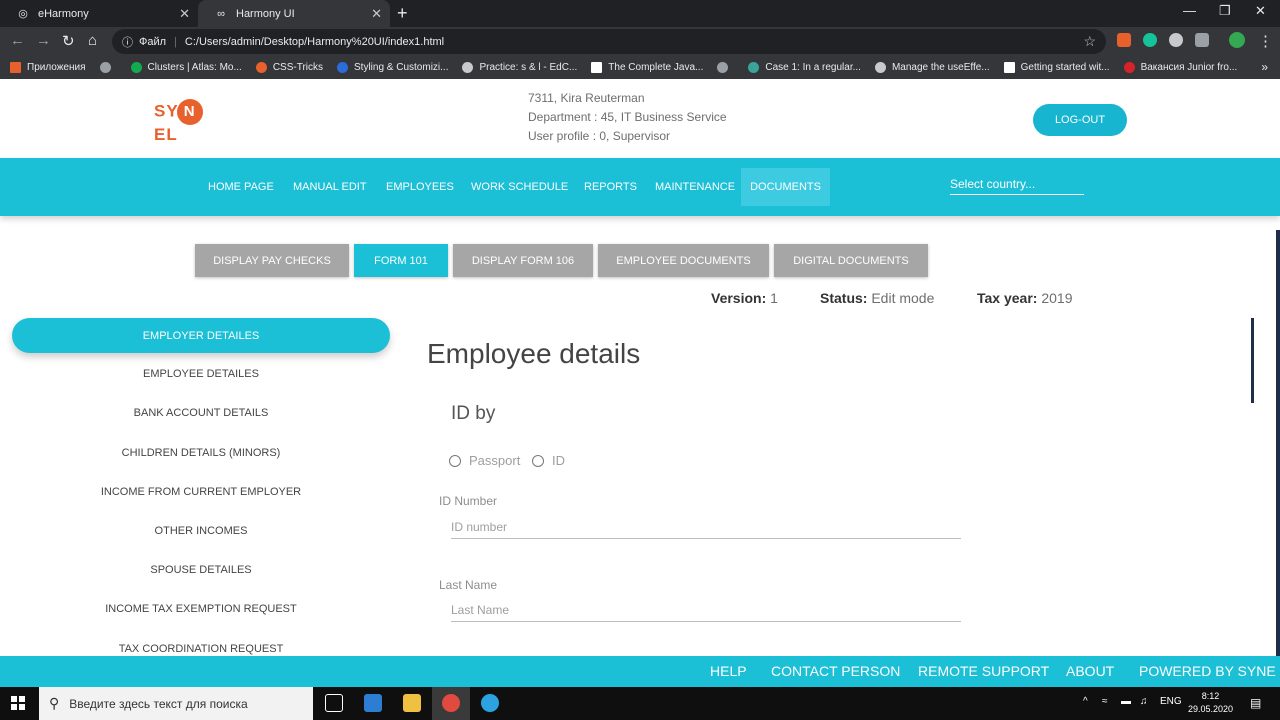 The width and height of the screenshot is (1280, 720). What do you see at coordinates (201, 570) in the screenshot?
I see `sidebar-item-spouse: SPOUSE DETAILES` at bounding box center [201, 570].